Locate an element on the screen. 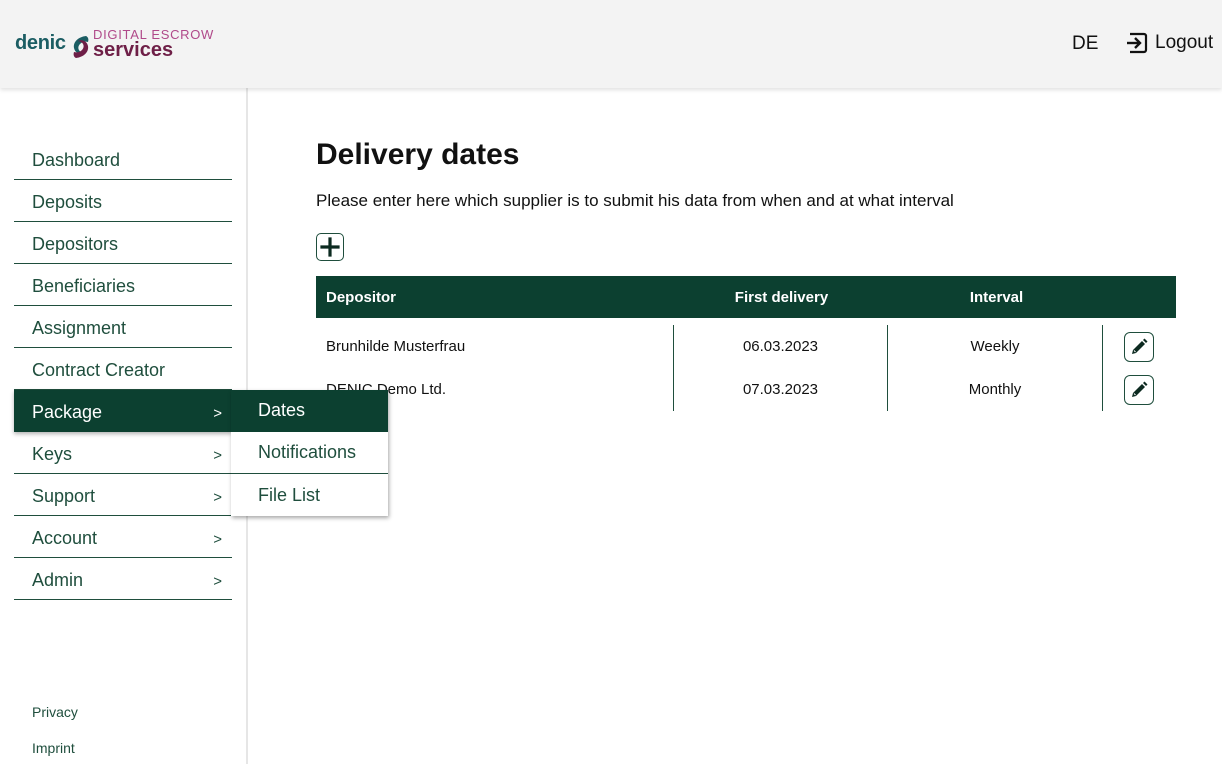 Image resolution: width=1222 pixels, height=764 pixels. sign-out-icon is located at coordinates (1137, 43).